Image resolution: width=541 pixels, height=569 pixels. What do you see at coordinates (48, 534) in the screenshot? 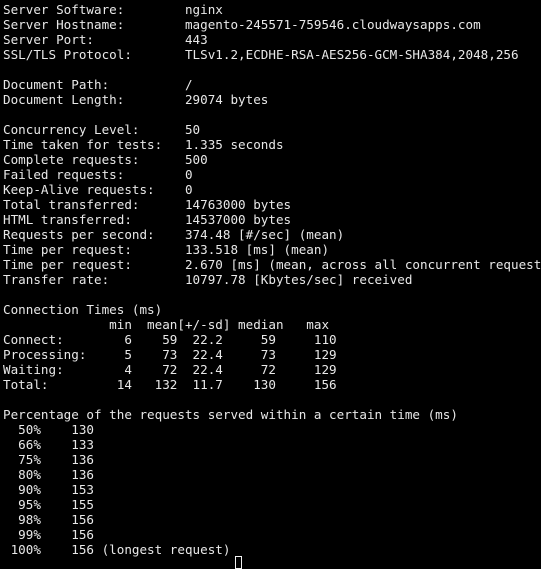
I see `terminal-line: 99% 156` at bounding box center [48, 534].